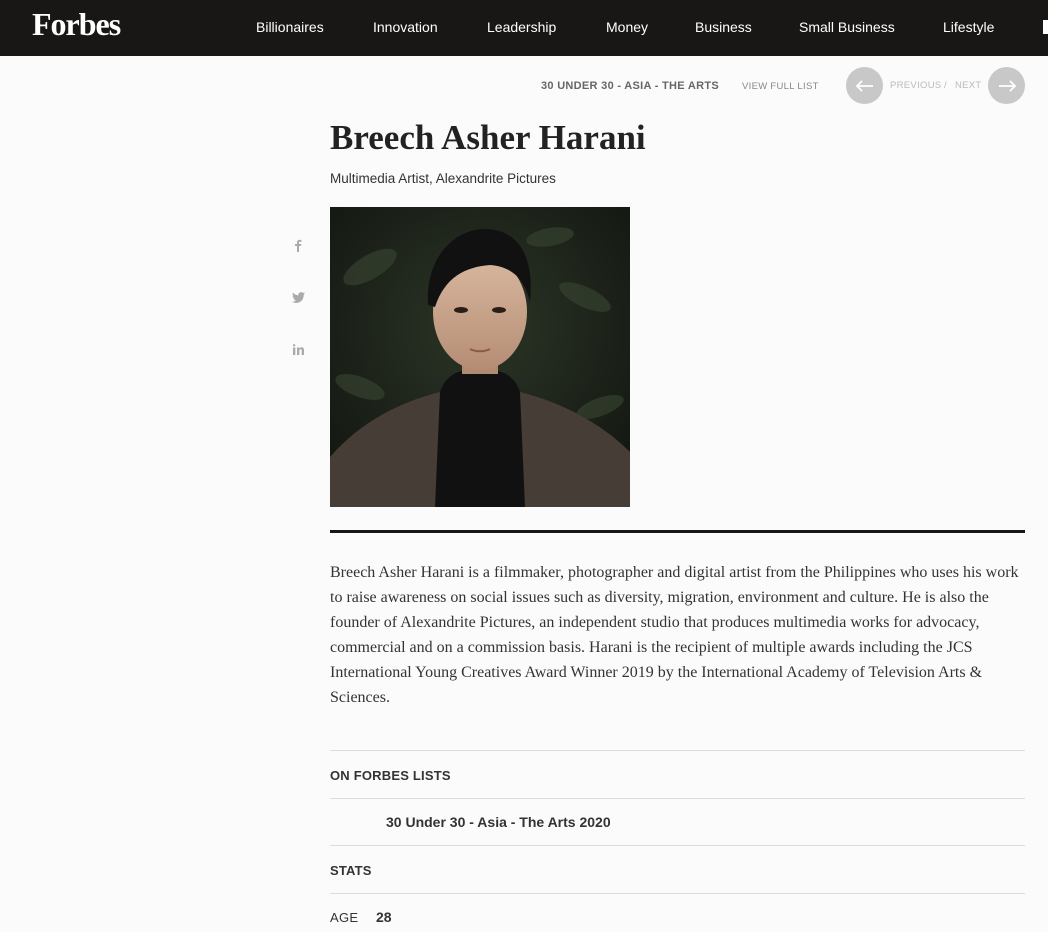 Image resolution: width=1048 pixels, height=932 pixels. Describe the element at coordinates (968, 27) in the screenshot. I see `nav-lifestyle: Lifestyle` at that location.